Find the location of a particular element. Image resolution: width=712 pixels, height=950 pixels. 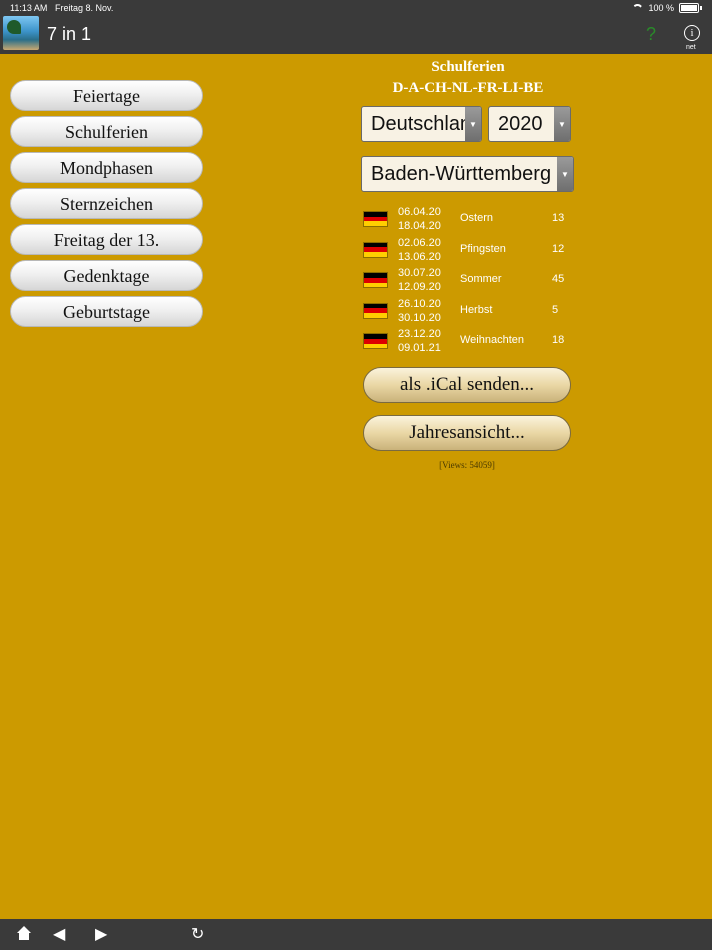

status-time: 11:13 AM is located at coordinates (29, 8).